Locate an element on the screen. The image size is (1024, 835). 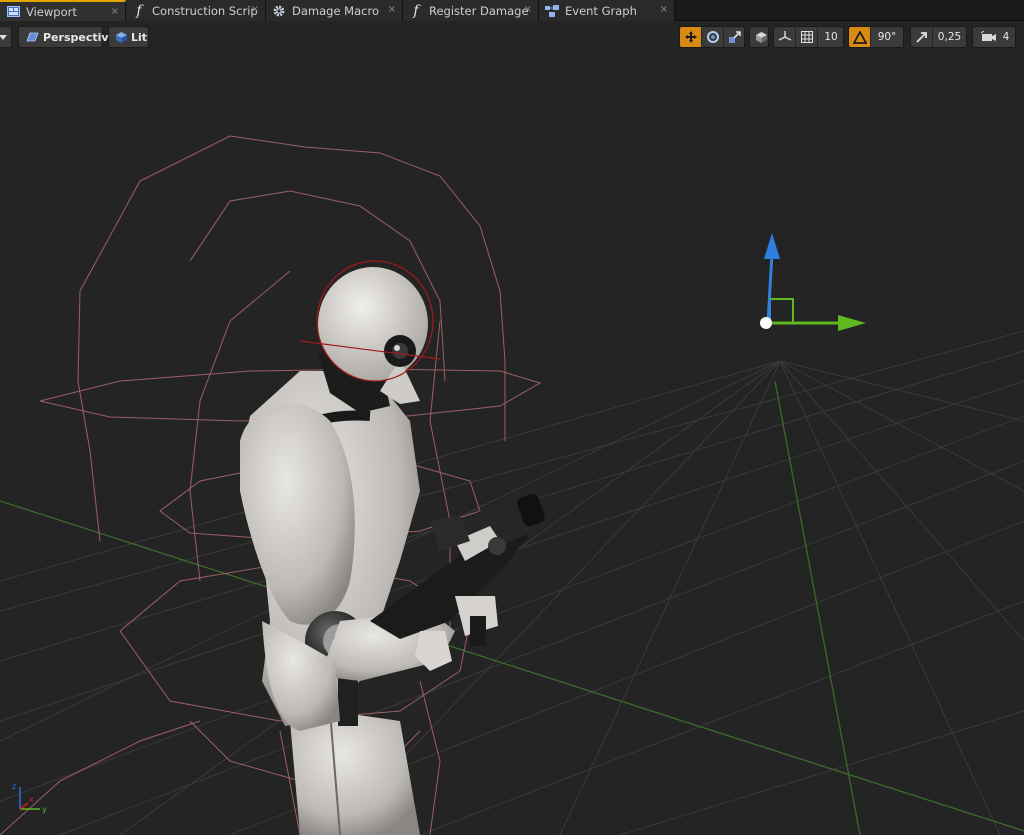
camera-icon is located at coordinates (988, 36).